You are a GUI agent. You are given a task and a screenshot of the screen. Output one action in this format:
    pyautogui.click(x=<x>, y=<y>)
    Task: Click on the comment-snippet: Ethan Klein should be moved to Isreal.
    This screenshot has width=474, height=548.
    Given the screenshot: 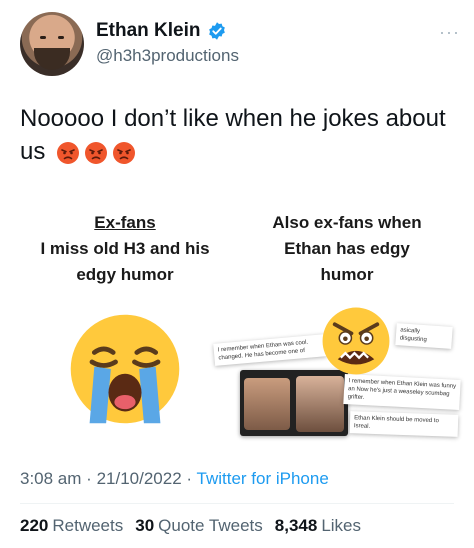 What is the action you would take?
    pyautogui.click(x=404, y=424)
    